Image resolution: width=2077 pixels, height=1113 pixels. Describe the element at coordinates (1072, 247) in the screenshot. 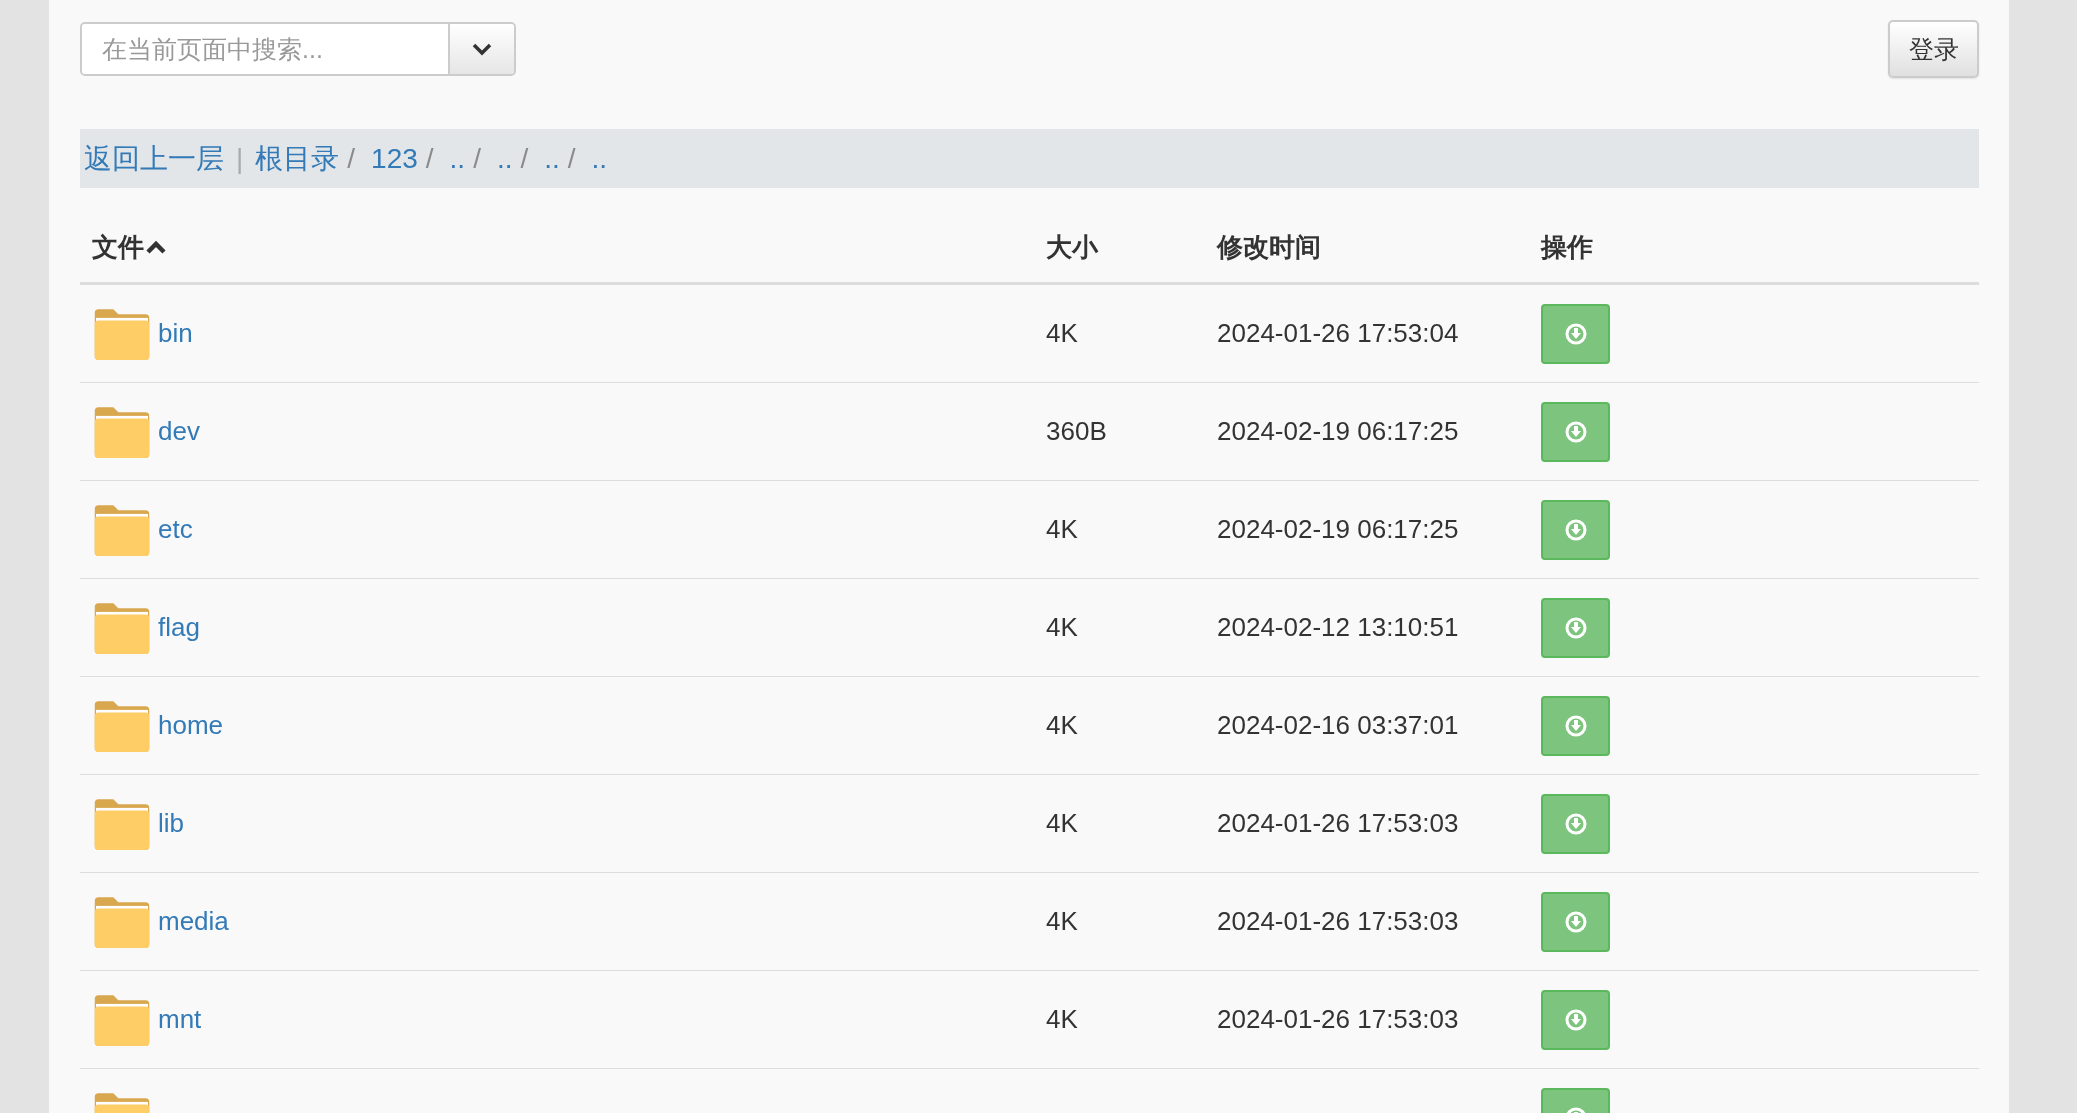

I see `column-header: 大小` at that location.